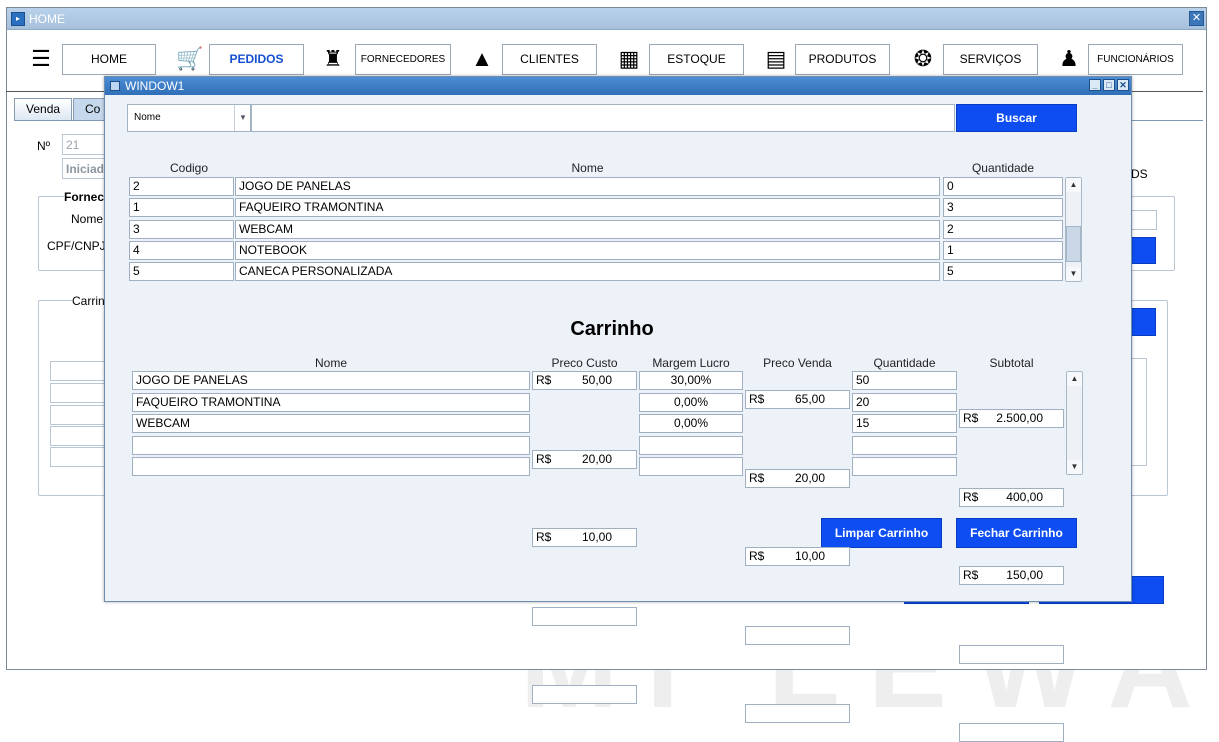 This screenshot has height=742, width=1219. Describe the element at coordinates (1003, 208) in the screenshot. I see `products-cell-quantidade: 3` at that location.